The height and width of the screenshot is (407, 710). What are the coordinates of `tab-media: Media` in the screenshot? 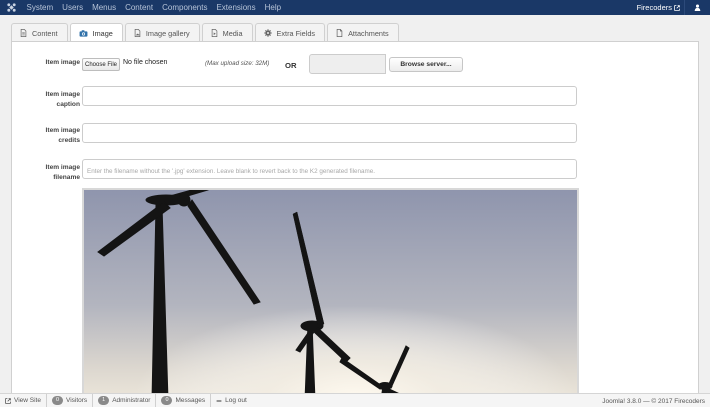 It's located at (227, 32).